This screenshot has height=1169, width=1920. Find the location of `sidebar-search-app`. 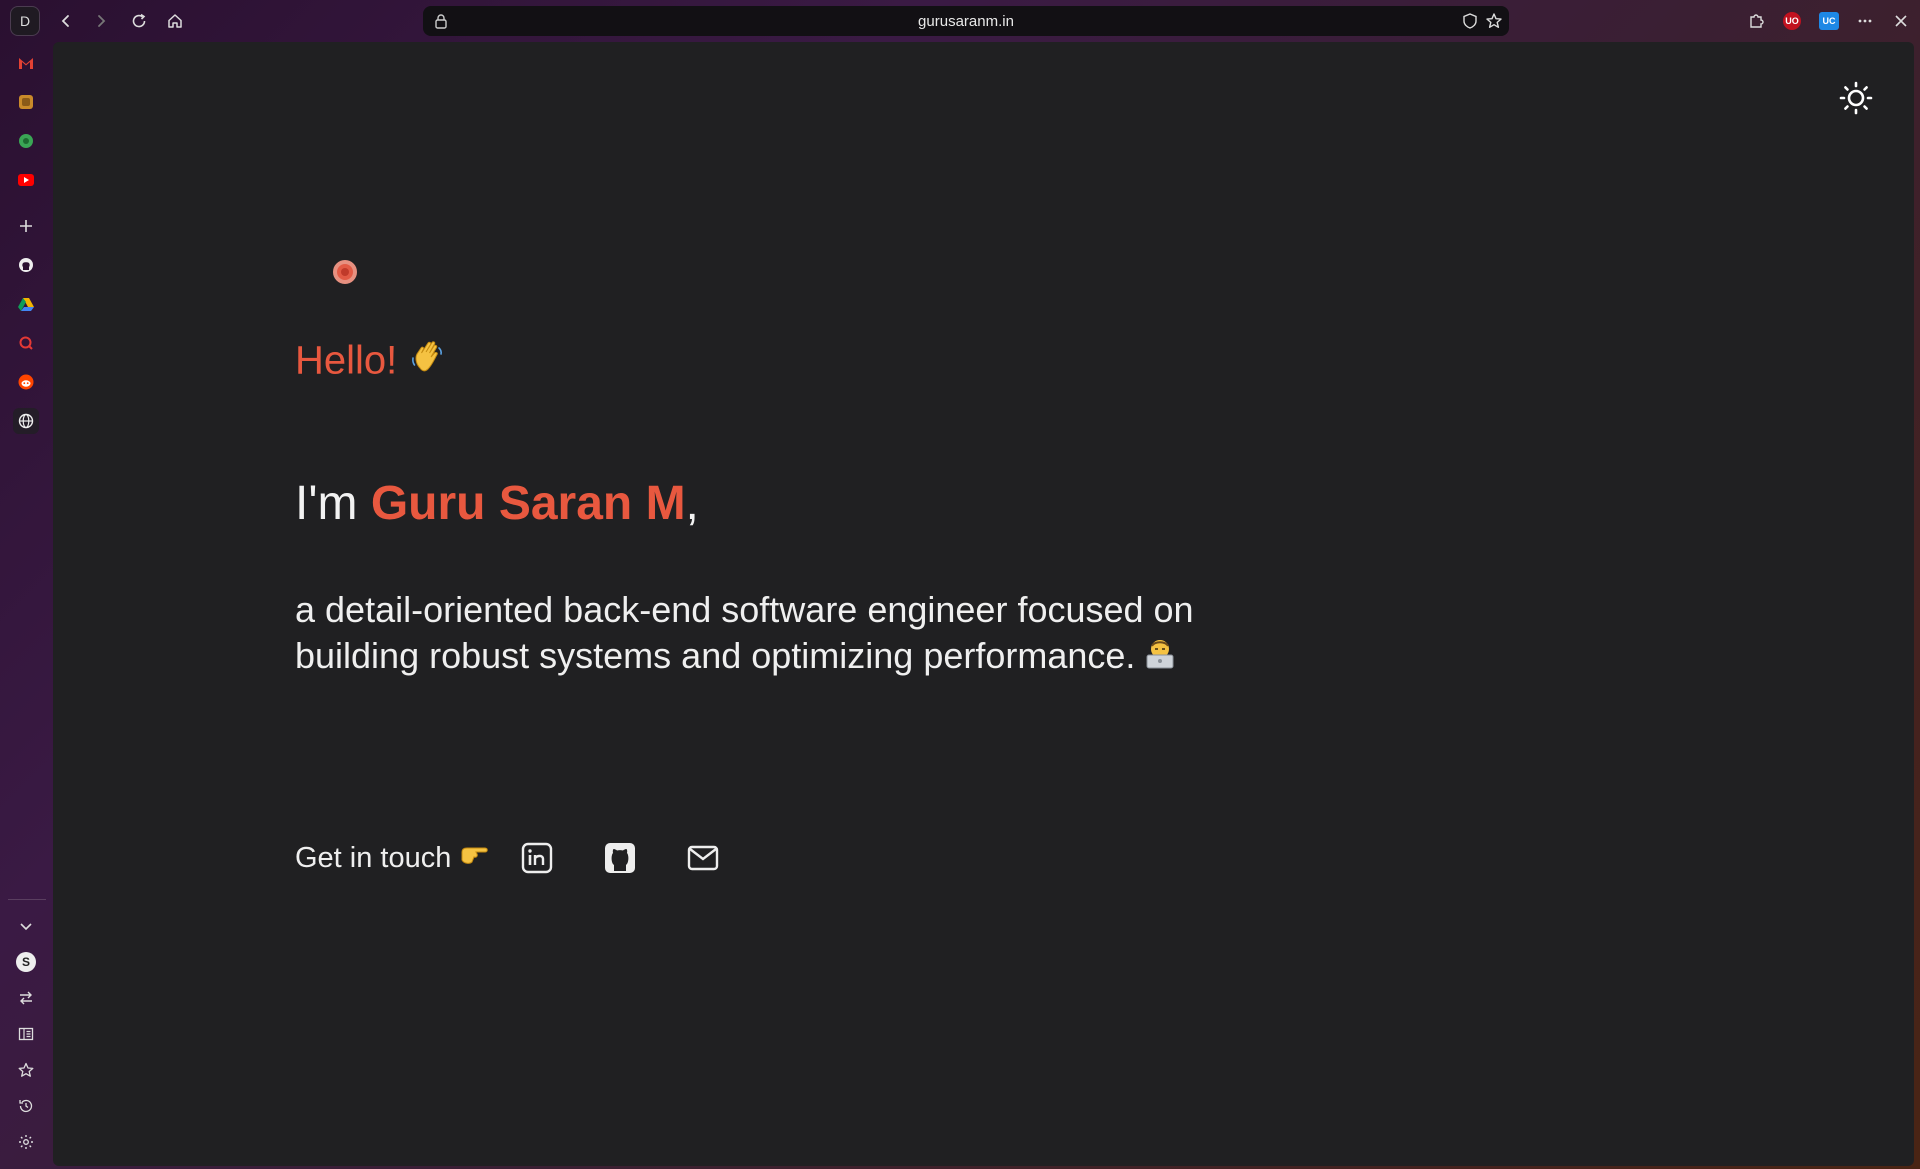

sidebar-search-app is located at coordinates (26, 343).